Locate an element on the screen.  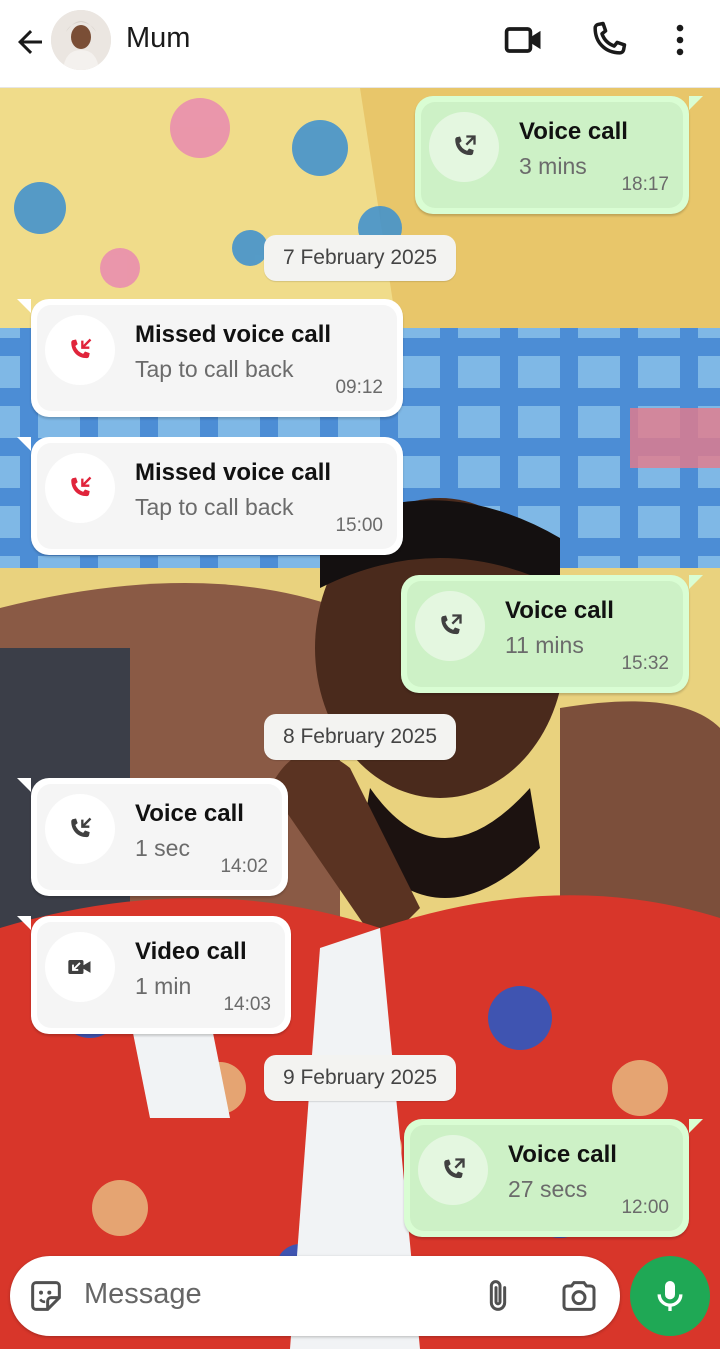
call-message-incoming: Video call 1 min 14:03 is located at coordinates (154, 975).